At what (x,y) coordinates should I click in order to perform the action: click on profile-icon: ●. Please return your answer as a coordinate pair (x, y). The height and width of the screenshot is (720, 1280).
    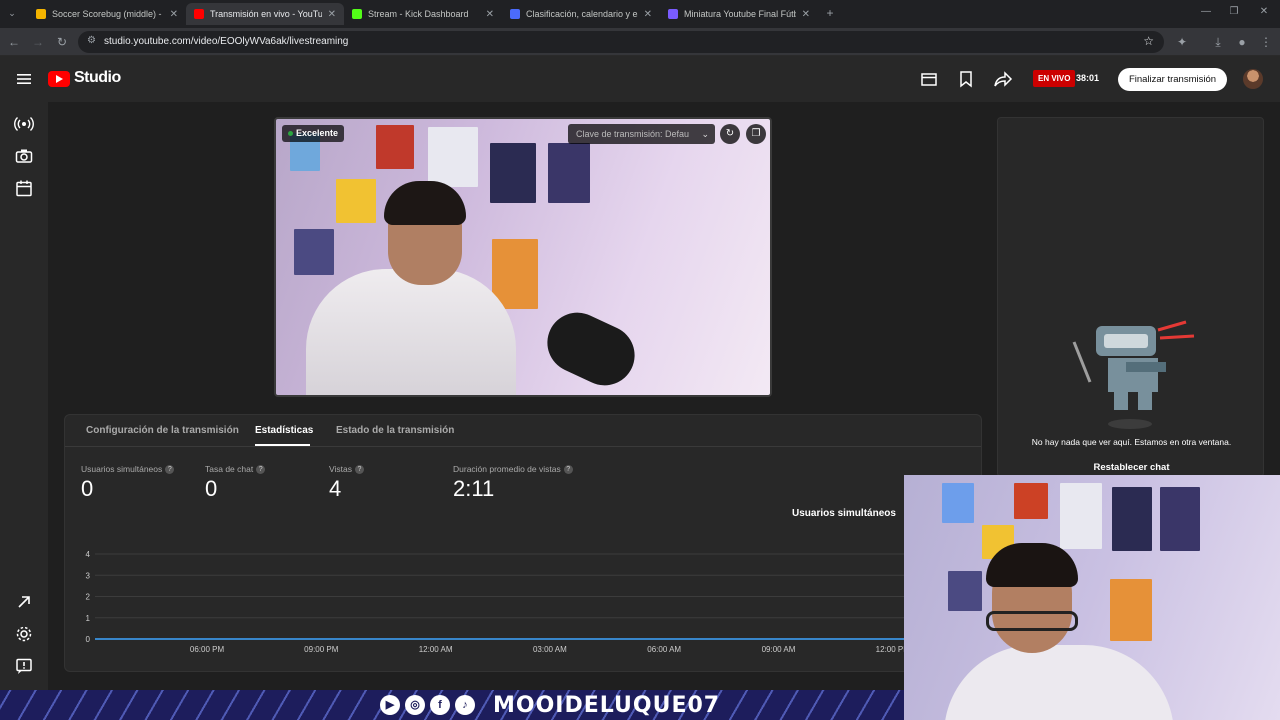
    Looking at the image, I should click on (1242, 42).